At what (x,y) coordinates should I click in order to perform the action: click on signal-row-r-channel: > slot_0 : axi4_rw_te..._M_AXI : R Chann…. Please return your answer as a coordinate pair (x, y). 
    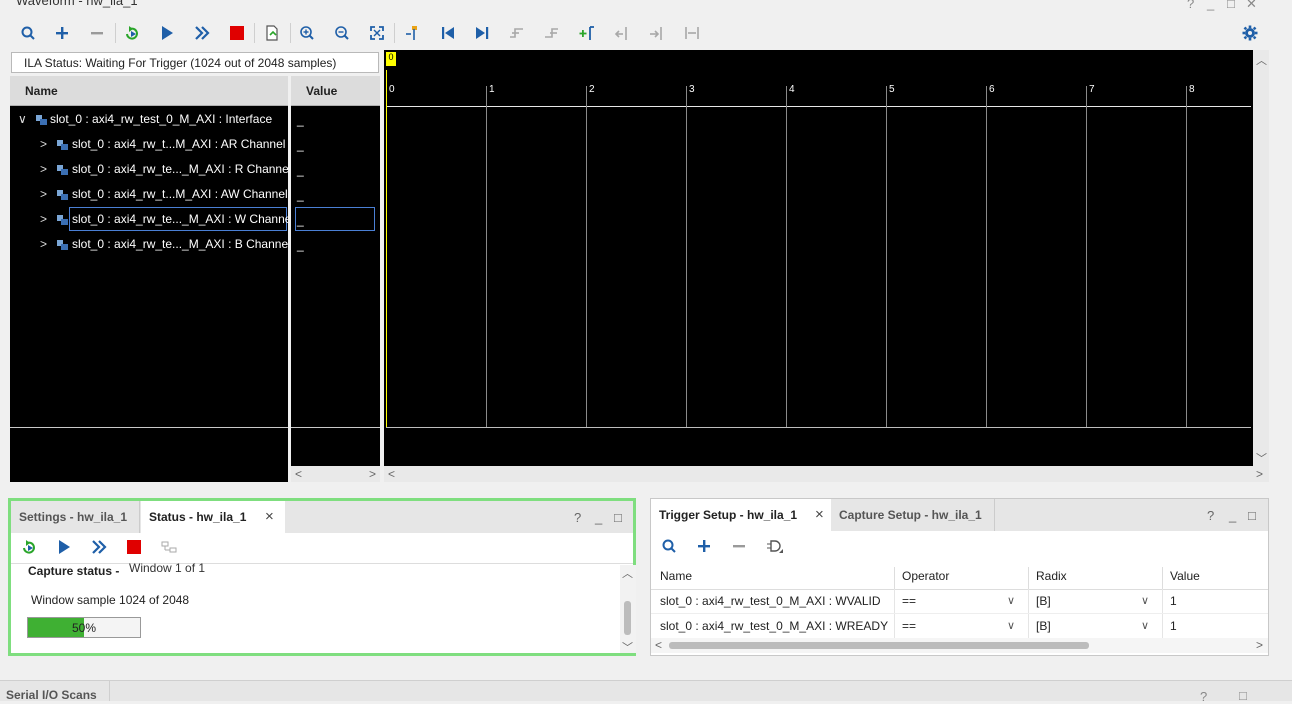
    Looking at the image, I should click on (151, 170).